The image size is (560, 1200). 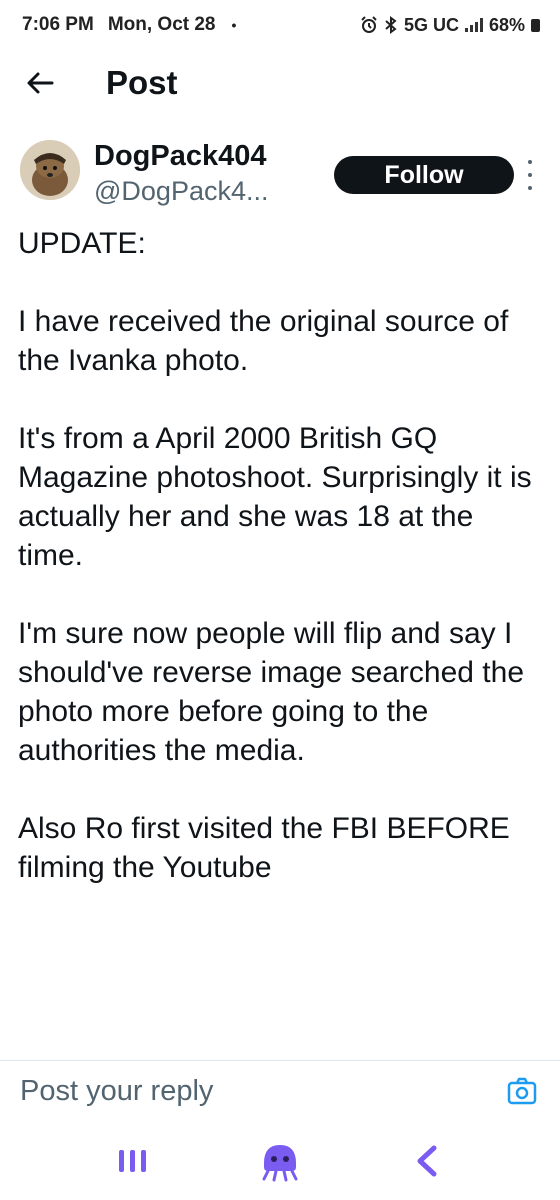 What do you see at coordinates (369, 24) in the screenshot?
I see `alarm-icon` at bounding box center [369, 24].